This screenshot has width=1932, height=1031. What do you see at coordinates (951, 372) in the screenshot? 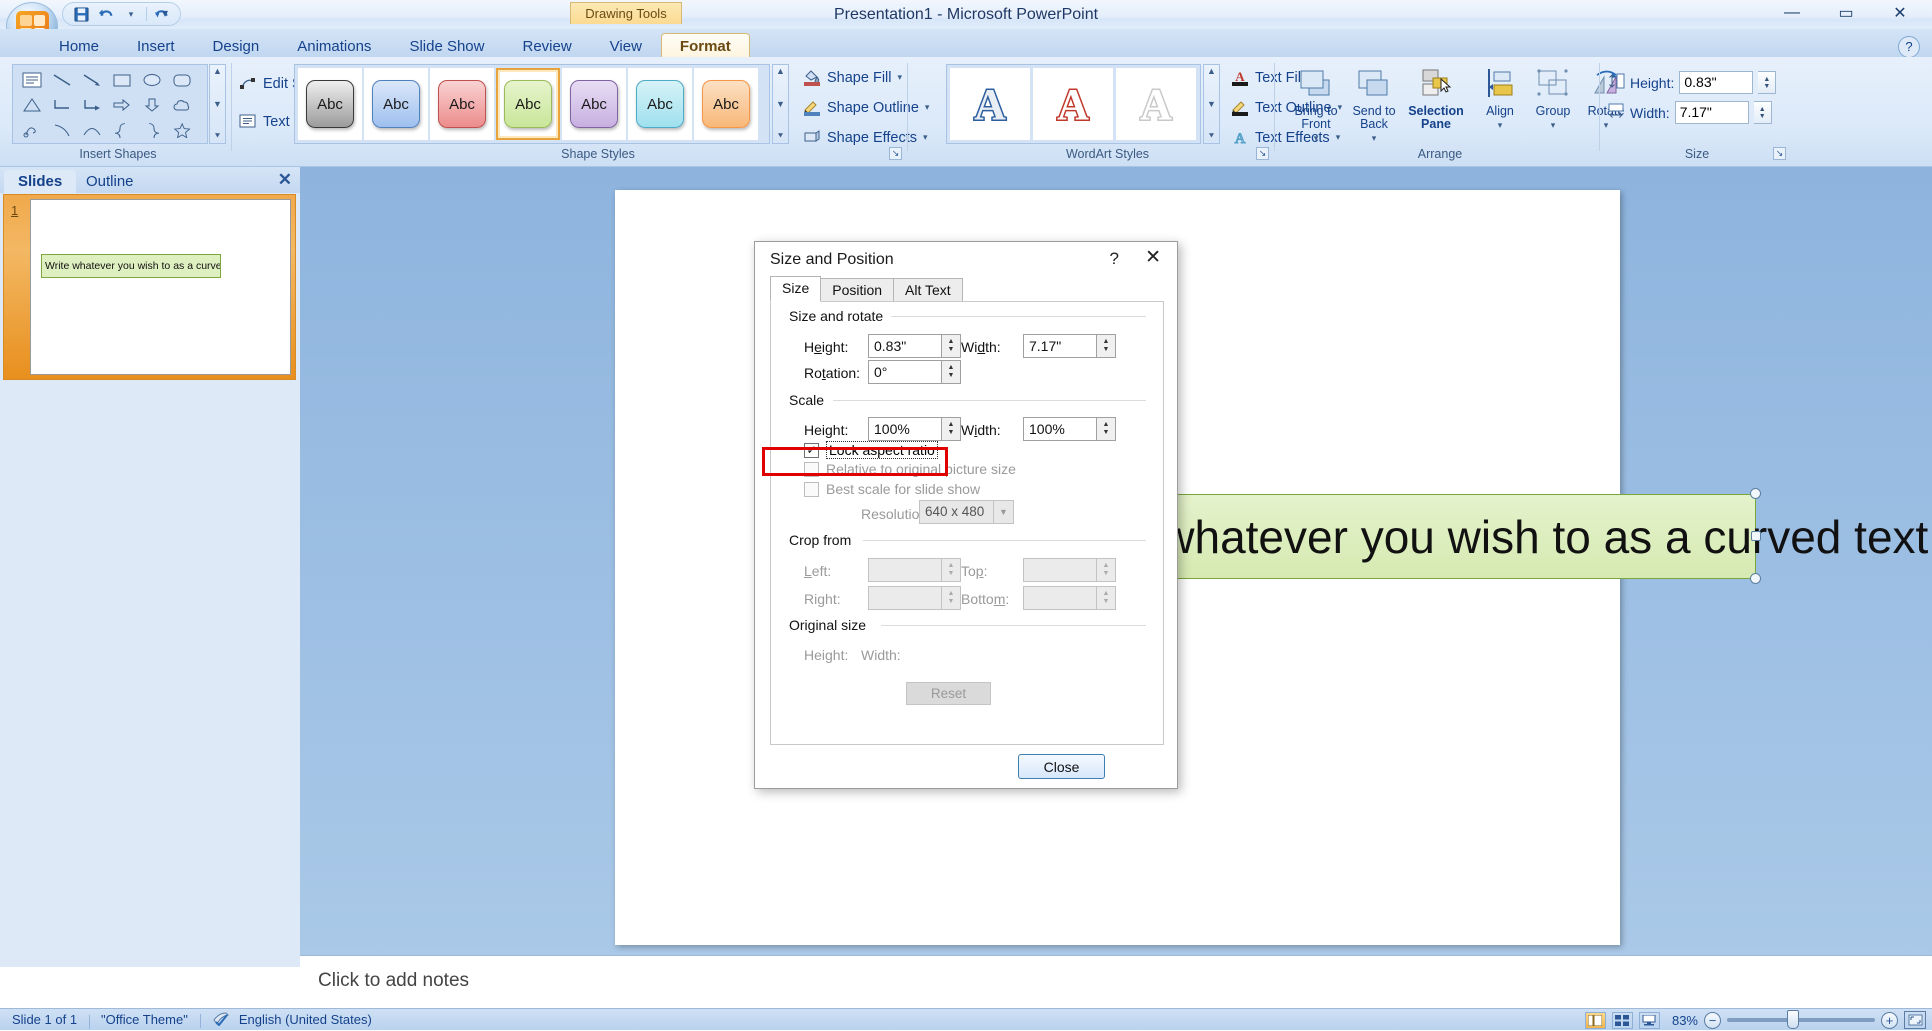
I see `dialog-rotation-spinner: ▲ ▼` at bounding box center [951, 372].